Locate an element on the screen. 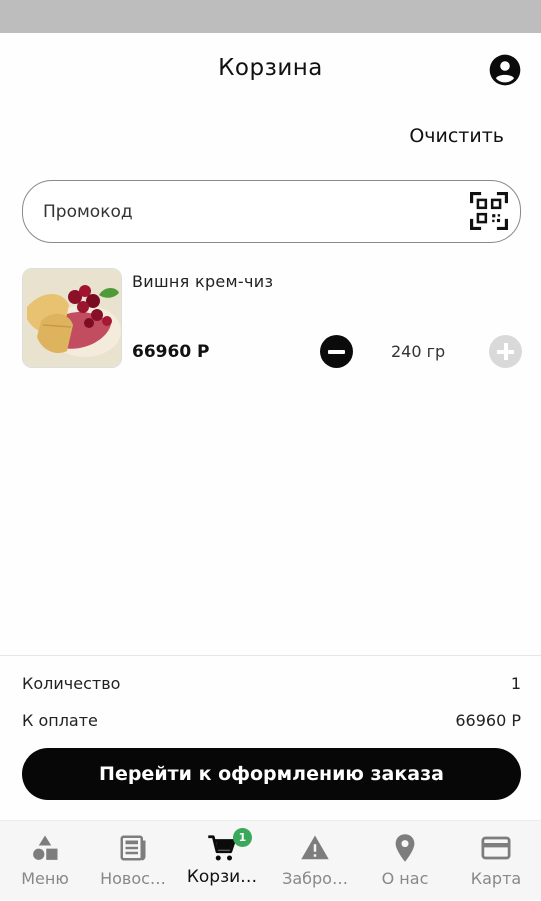 This screenshot has height=901, width=541. nav-item-card: Карта is located at coordinates (496, 861).